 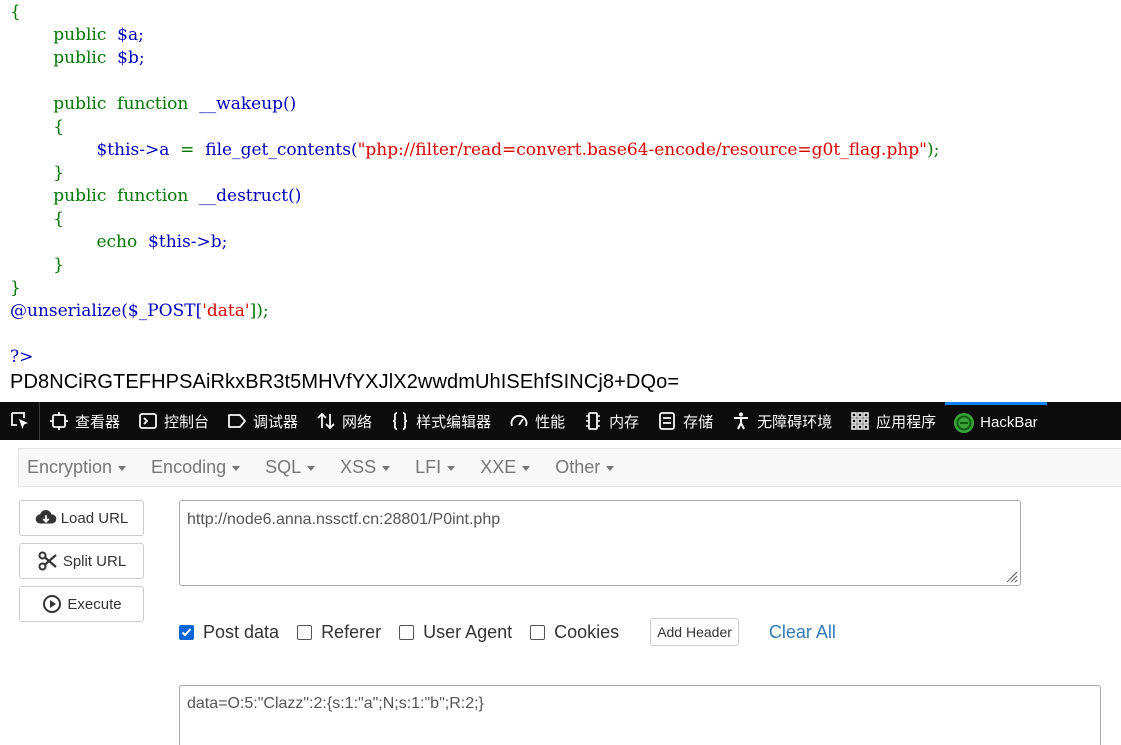 I want to click on load-url-button: Load URL, so click(x=81, y=518).